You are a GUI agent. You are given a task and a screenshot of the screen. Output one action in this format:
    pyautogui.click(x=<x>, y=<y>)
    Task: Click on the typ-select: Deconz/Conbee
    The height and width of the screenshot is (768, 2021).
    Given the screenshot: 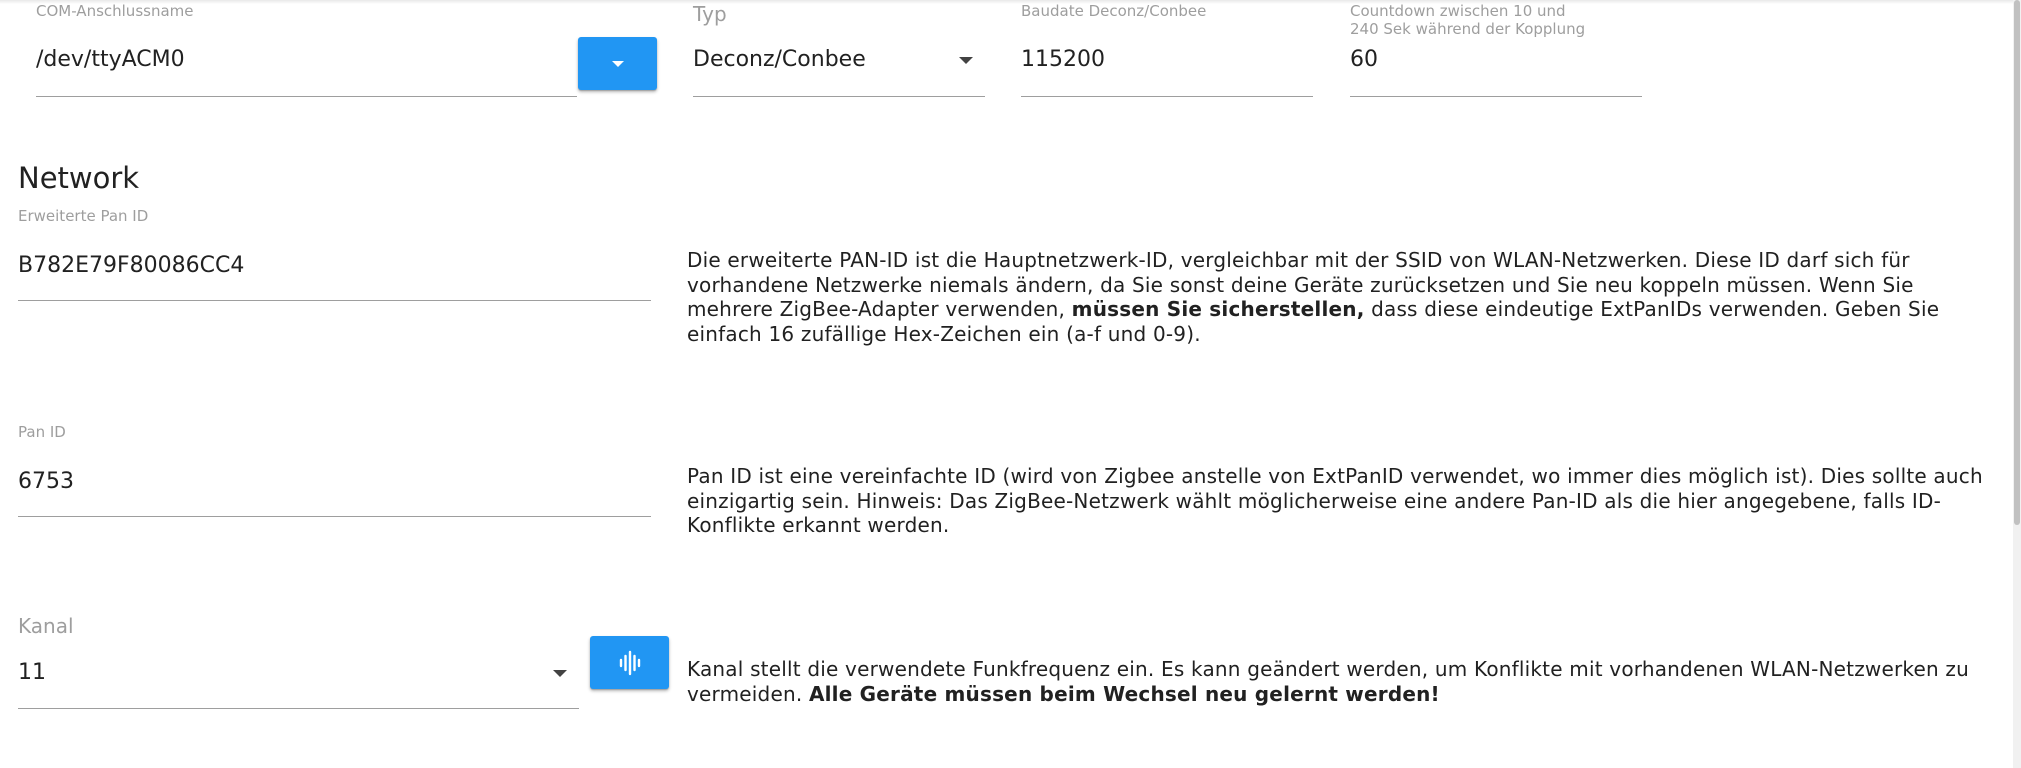 What is the action you would take?
    pyautogui.click(x=779, y=60)
    